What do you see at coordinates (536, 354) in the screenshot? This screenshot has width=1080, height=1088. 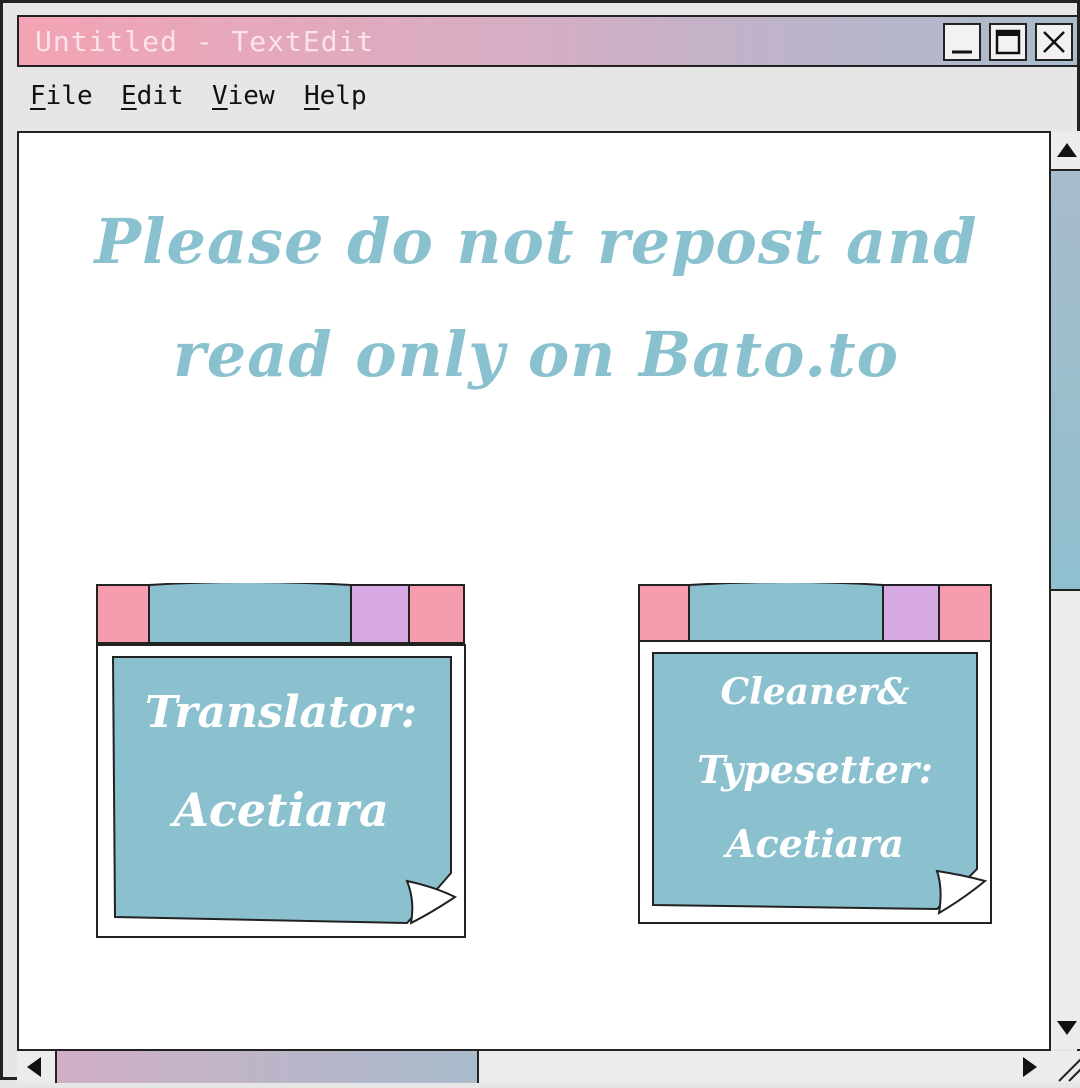 I see `heading-line-2: read only on Bato.to` at bounding box center [536, 354].